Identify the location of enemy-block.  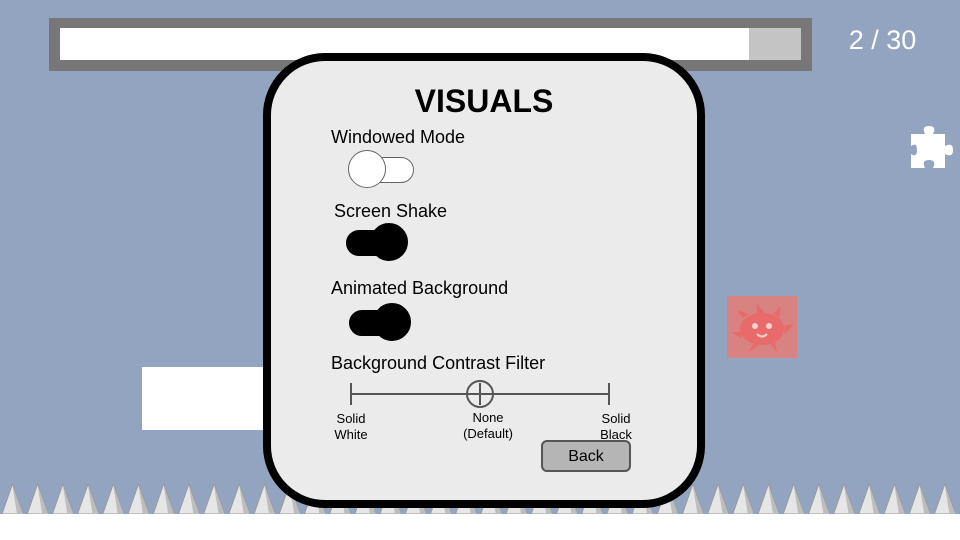
(762, 327).